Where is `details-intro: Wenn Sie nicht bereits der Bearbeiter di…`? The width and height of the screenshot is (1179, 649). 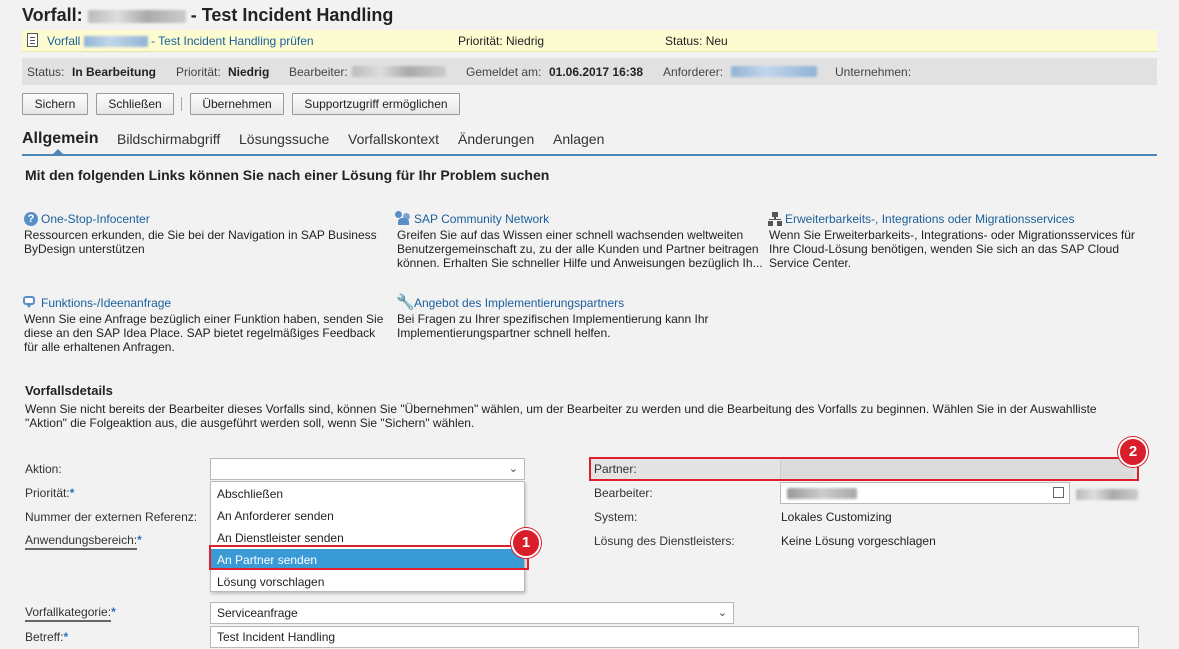
details-intro: Wenn Sie nicht bereits der Bearbeiter di… is located at coordinates (561, 416).